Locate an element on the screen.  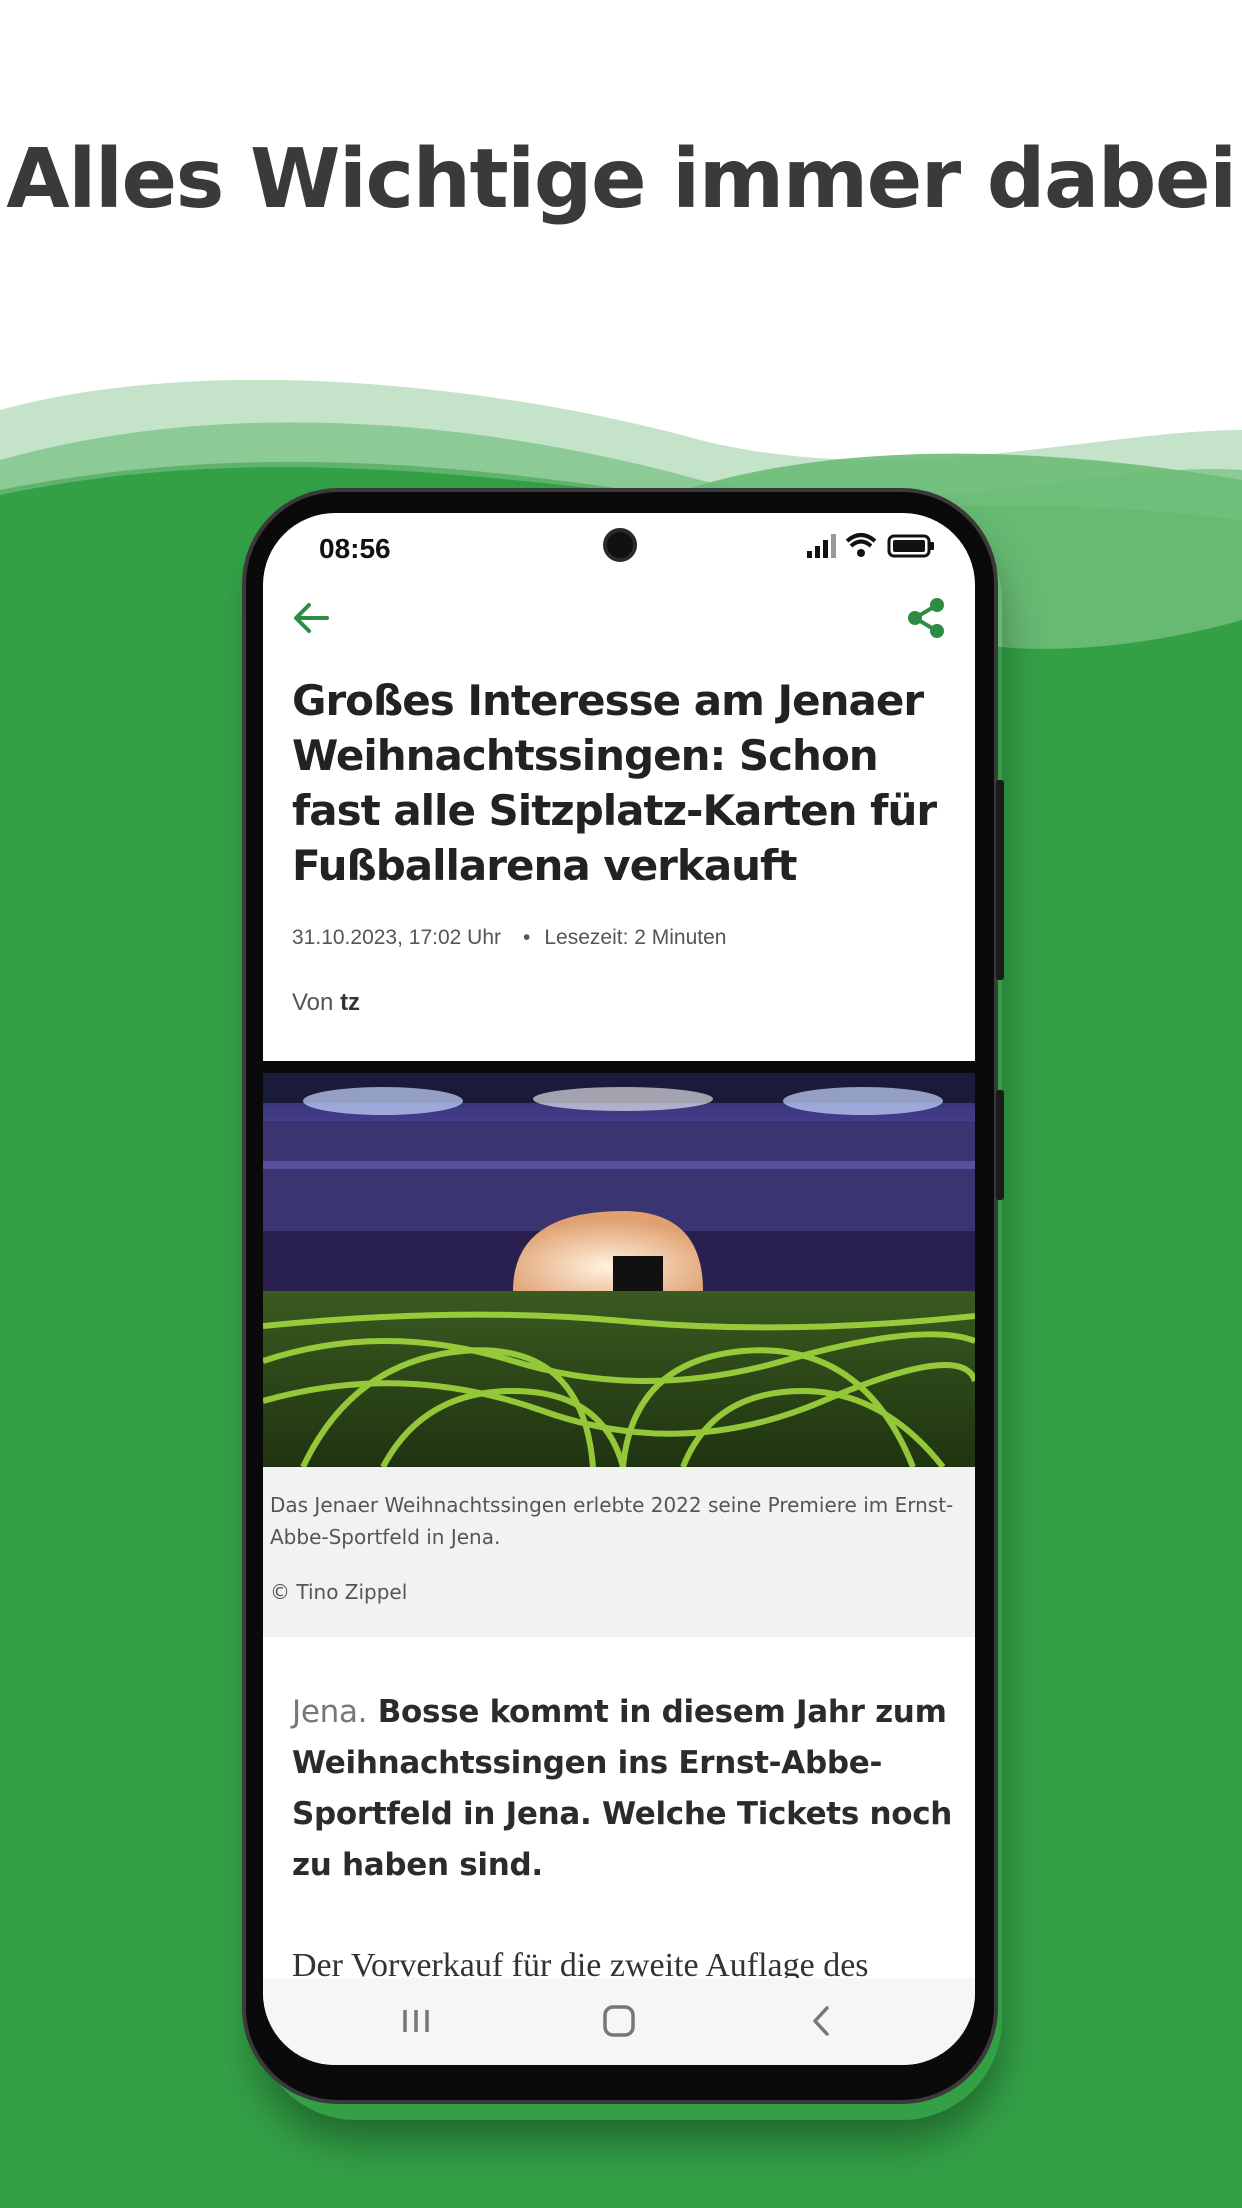
promo-headline: Alles Wichtige immer dabei is located at coordinates (621, 179).